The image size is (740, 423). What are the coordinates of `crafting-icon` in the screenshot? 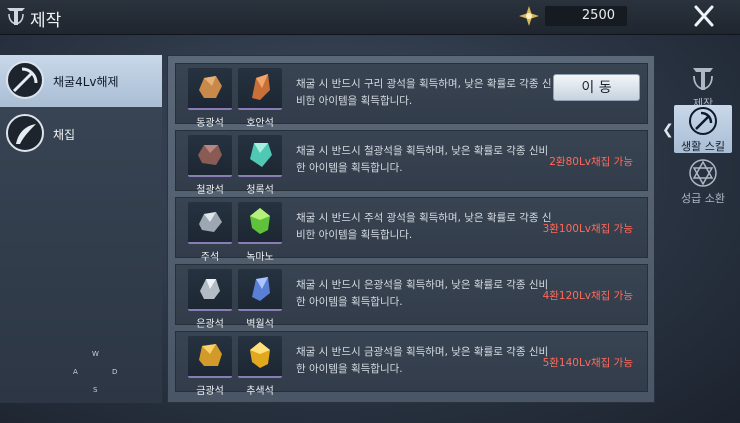 It's located at (703, 79).